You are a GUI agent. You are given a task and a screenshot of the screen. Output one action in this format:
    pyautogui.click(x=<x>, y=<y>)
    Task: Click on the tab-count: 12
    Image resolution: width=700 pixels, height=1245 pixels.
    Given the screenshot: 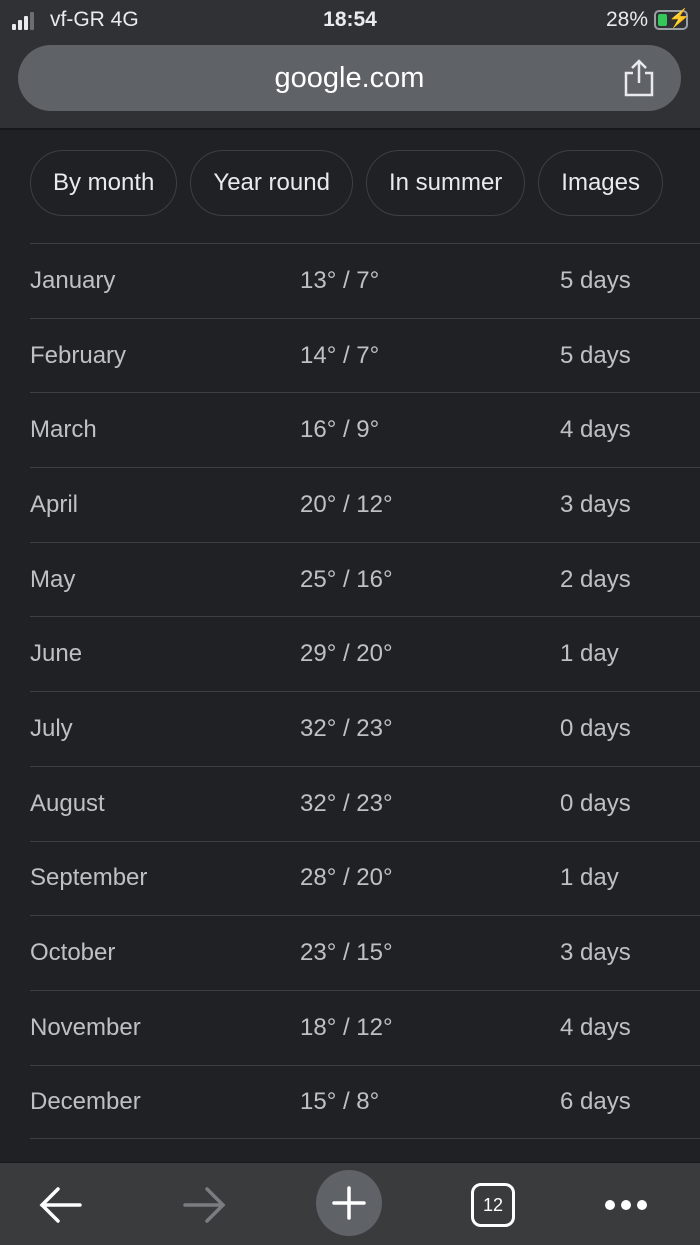 What is the action you would take?
    pyautogui.click(x=493, y=1205)
    